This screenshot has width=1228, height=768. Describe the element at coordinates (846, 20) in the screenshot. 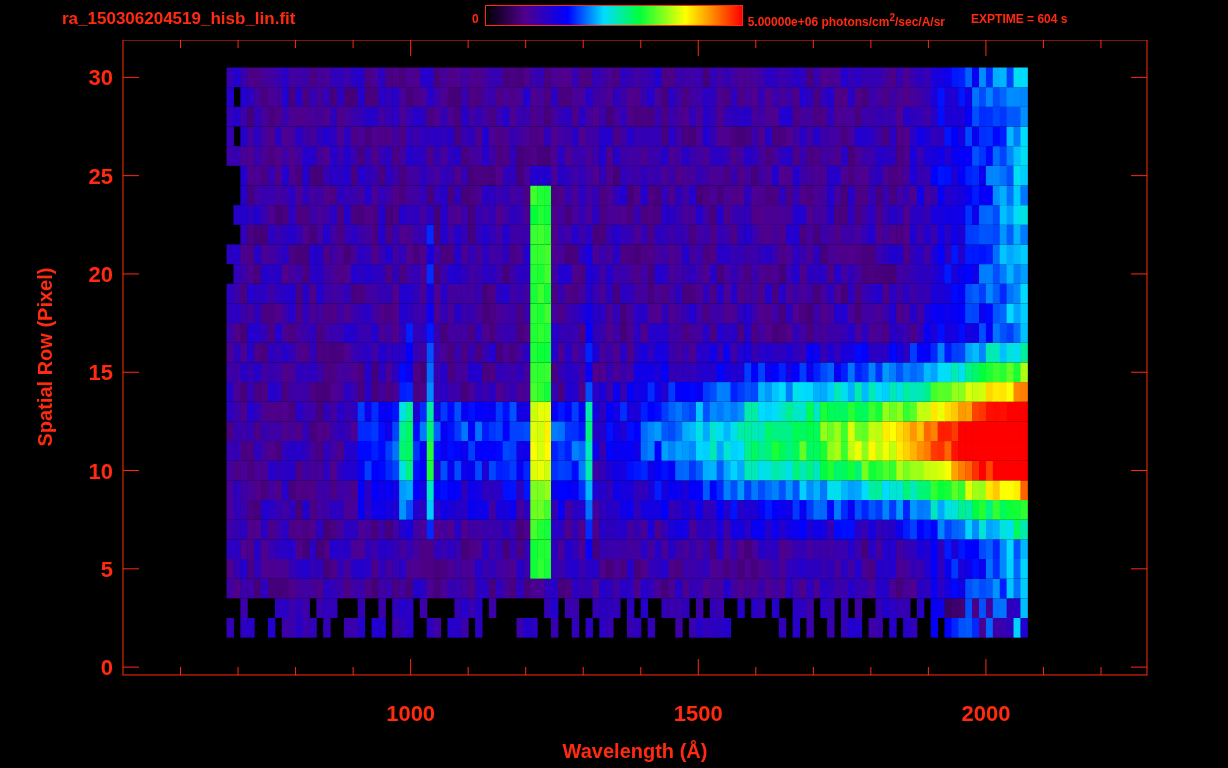

I see `colorbar-max-label: 5.00000e+06 photons/cm$^{2}$/sec/A/sr` at that location.